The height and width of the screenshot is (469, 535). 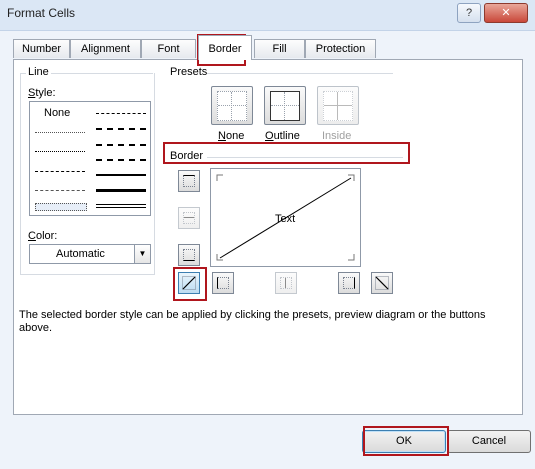 I want to click on border-diagonal-up-button, so click(x=189, y=283).